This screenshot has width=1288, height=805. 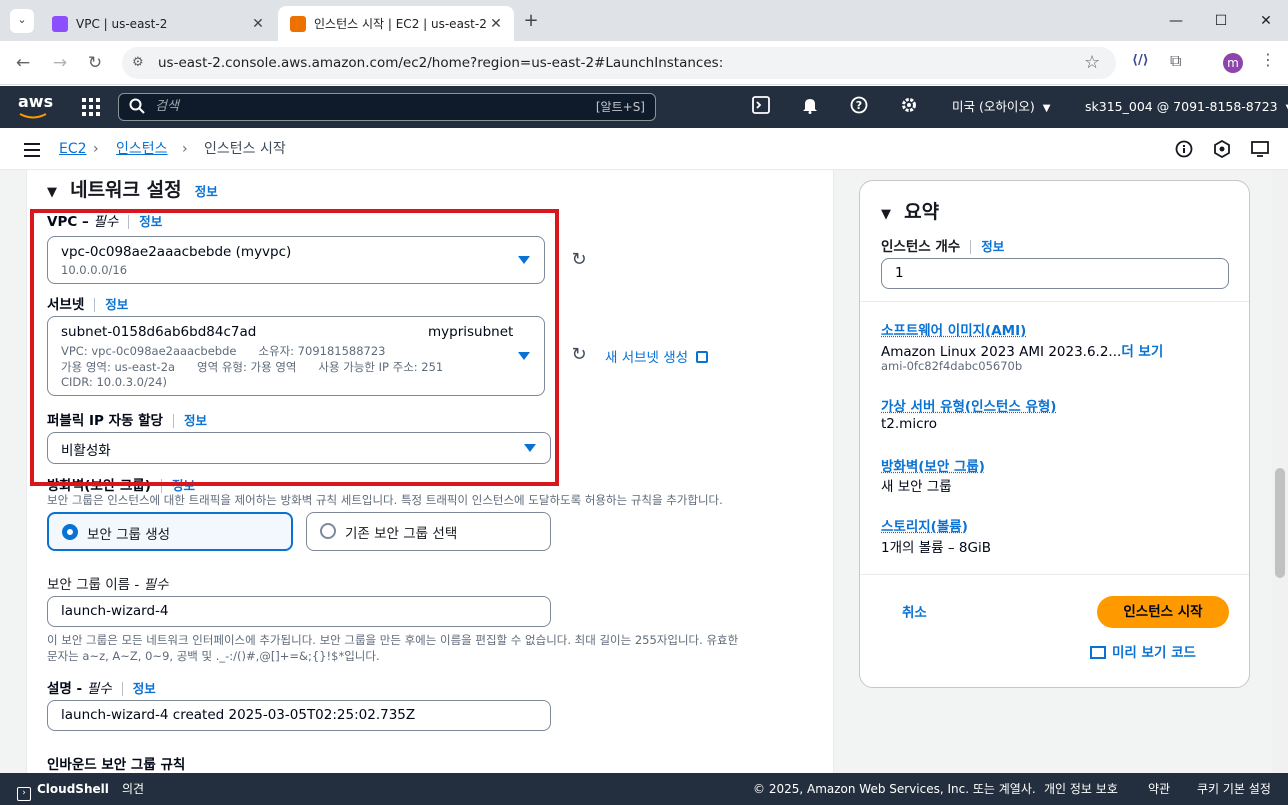 What do you see at coordinates (95, 585) in the screenshot?
I see `sg-name-label-text: 보안 그룹 이름 -` at bounding box center [95, 585].